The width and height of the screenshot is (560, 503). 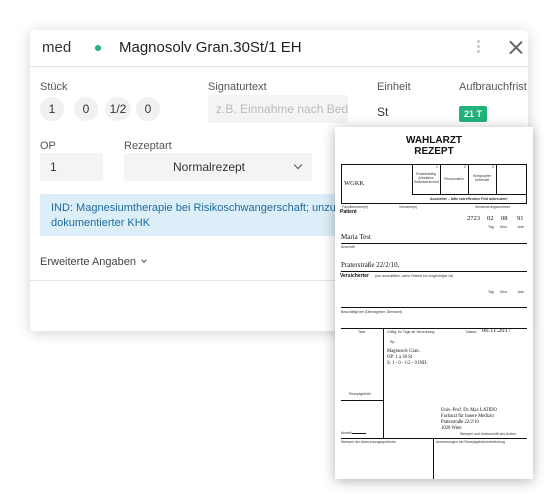 What do you see at coordinates (368, 442) in the screenshot?
I see `rx-pharmacy-stamp-label: Stempel der Abrechnungsapotheke` at bounding box center [368, 442].